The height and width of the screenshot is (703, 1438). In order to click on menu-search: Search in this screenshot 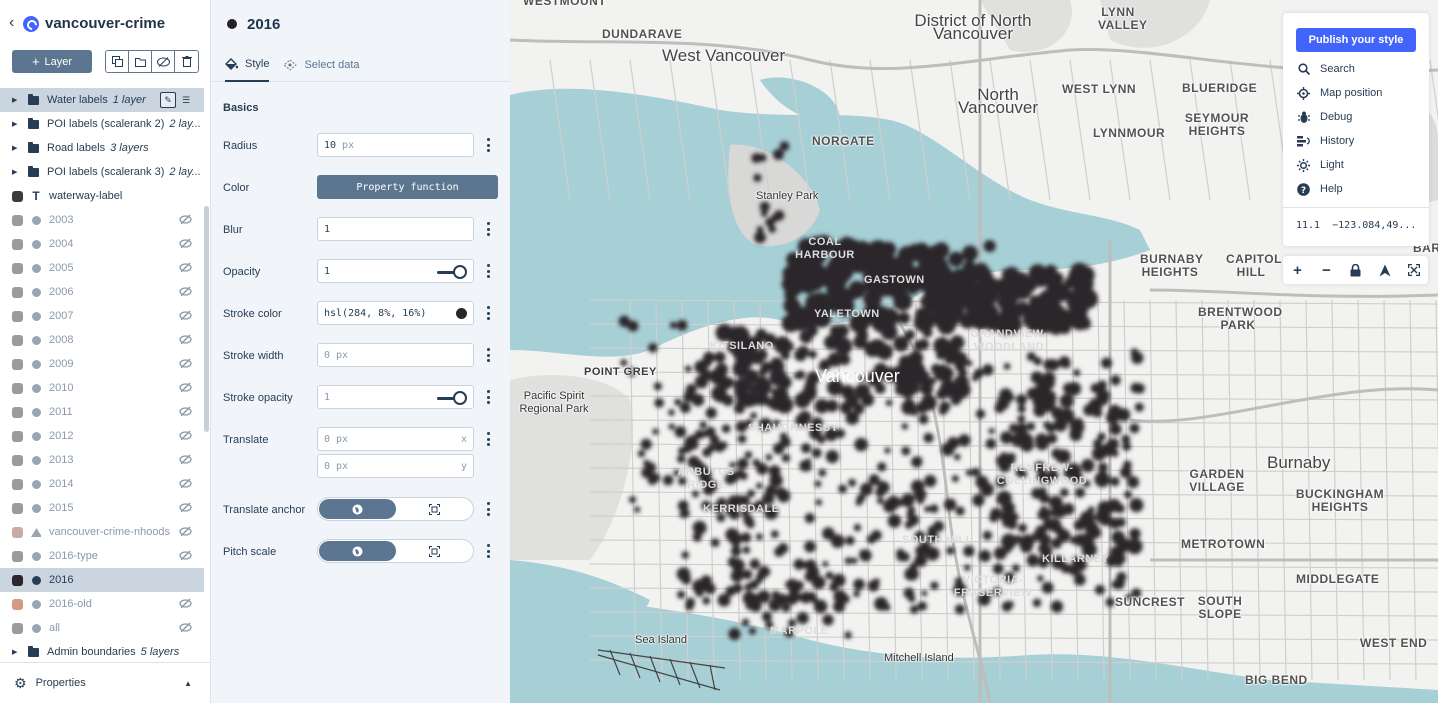, I will do `click(1326, 69)`.